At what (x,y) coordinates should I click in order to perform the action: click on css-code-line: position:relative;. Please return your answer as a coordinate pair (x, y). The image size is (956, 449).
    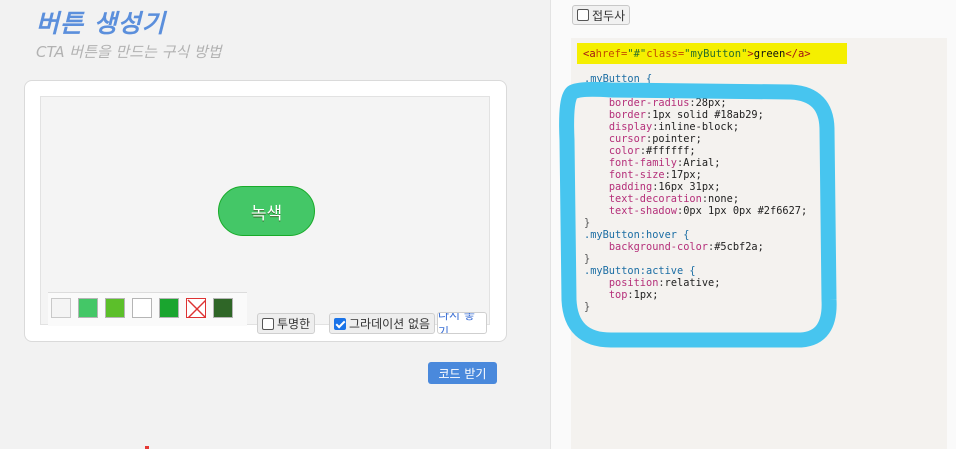
    Looking at the image, I should click on (664, 283).